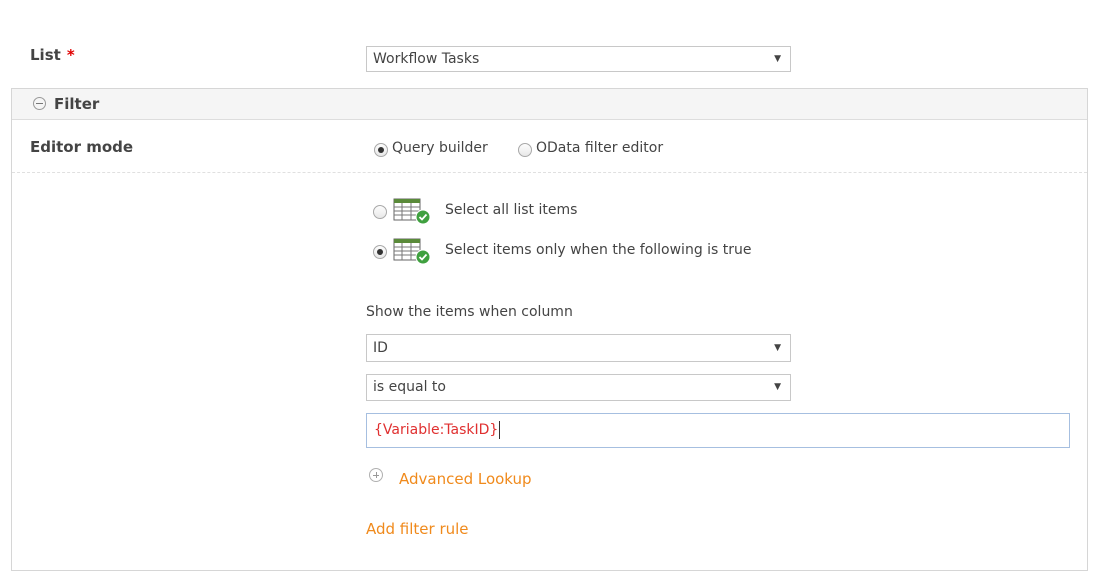 This screenshot has height=583, width=1101. I want to click on text-cursor, so click(500, 430).